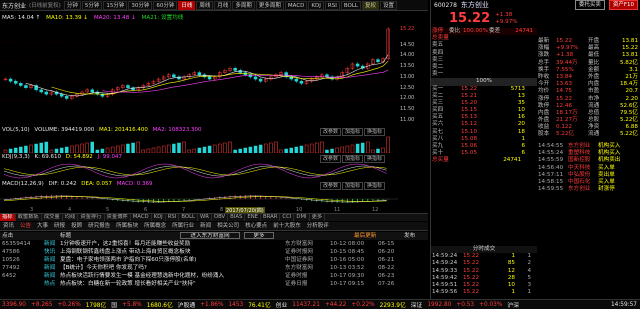 Image resolution: width=640 pixels, height=309 pixels. Describe the element at coordinates (484, 139) in the screenshot. I see `buy-level: 买八 15.08 1` at that location.